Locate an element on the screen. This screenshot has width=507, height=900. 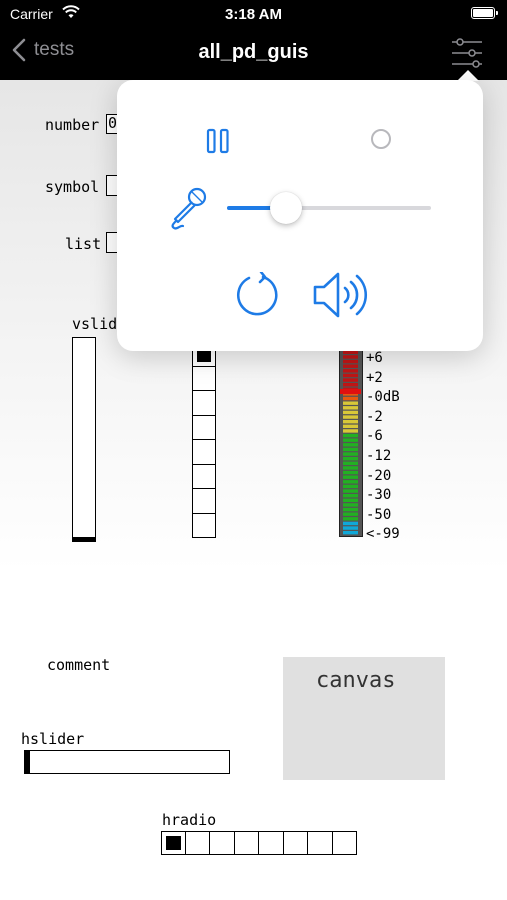
hradio-label: hradio is located at coordinates (189, 820).